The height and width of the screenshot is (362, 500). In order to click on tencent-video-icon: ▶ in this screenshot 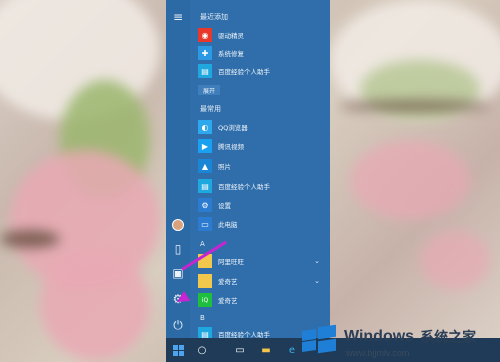, I will do `click(205, 146)`.